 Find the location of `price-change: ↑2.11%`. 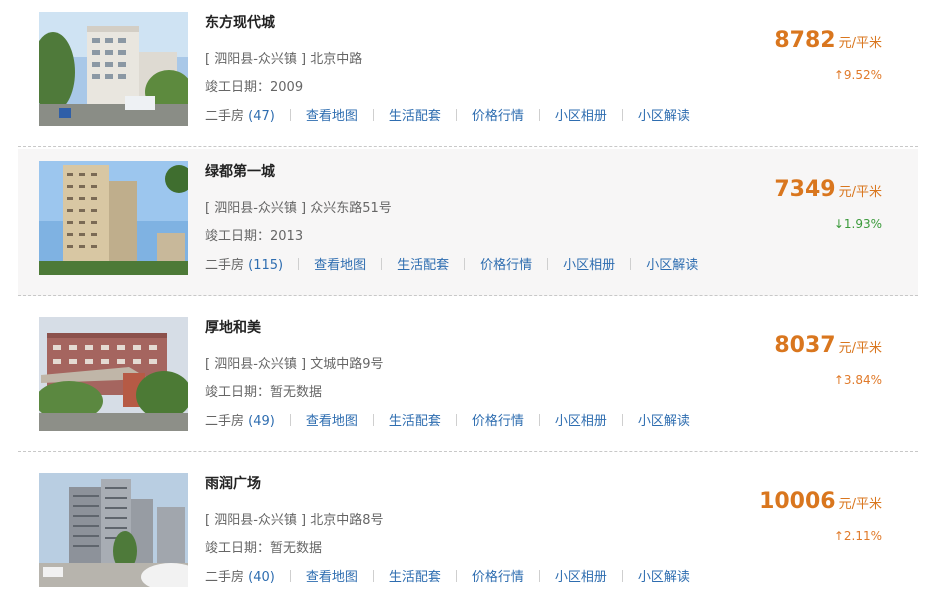

price-change: ↑2.11% is located at coordinates (857, 536).